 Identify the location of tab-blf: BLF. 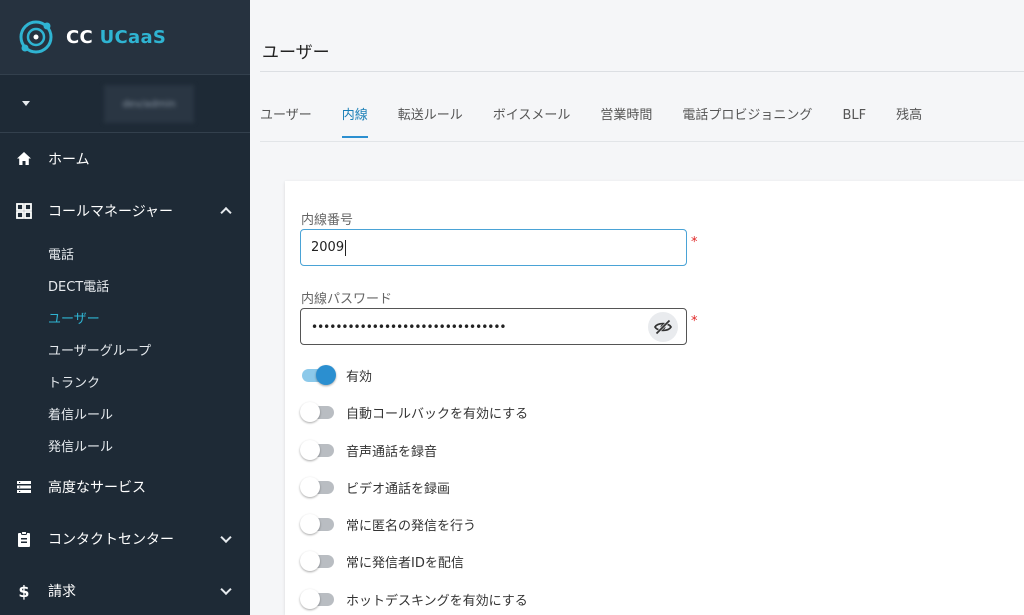
(854, 119).